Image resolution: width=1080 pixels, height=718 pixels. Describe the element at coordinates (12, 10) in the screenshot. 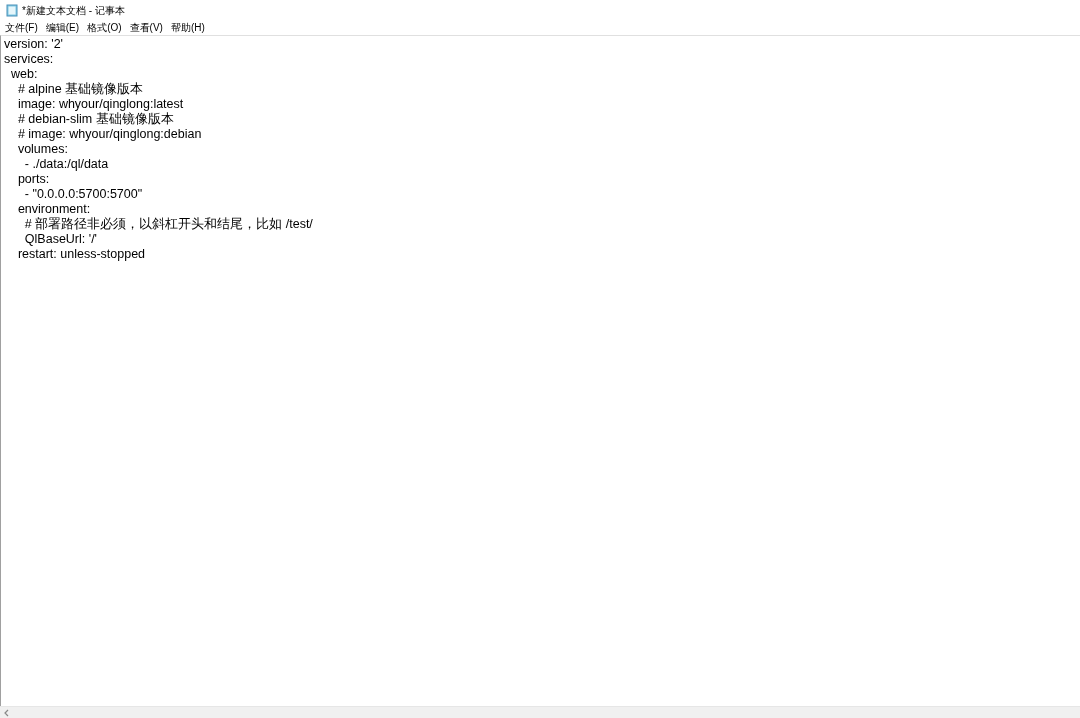

I see `notepad-icon` at that location.